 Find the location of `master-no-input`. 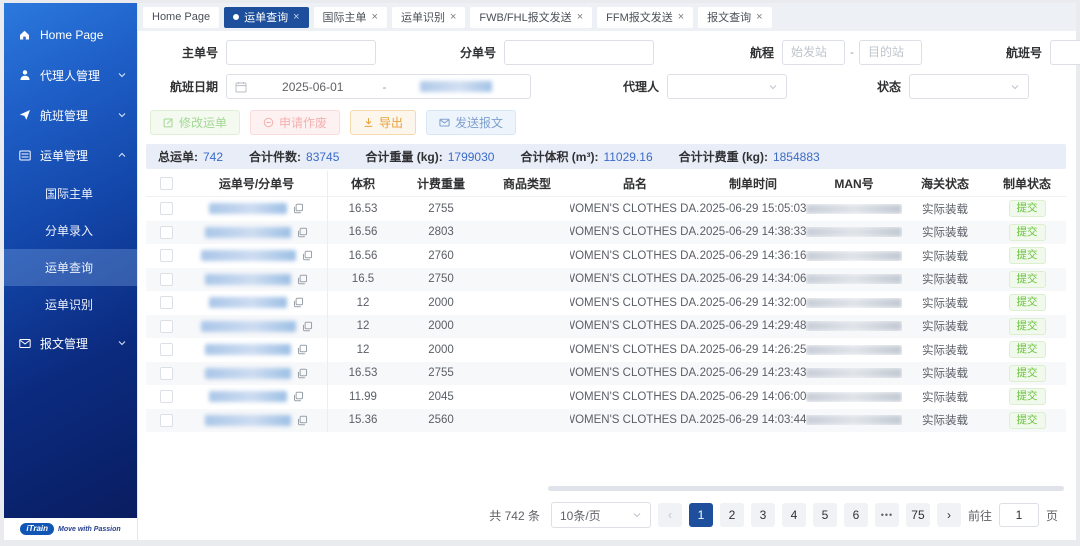

master-no-input is located at coordinates (301, 52).